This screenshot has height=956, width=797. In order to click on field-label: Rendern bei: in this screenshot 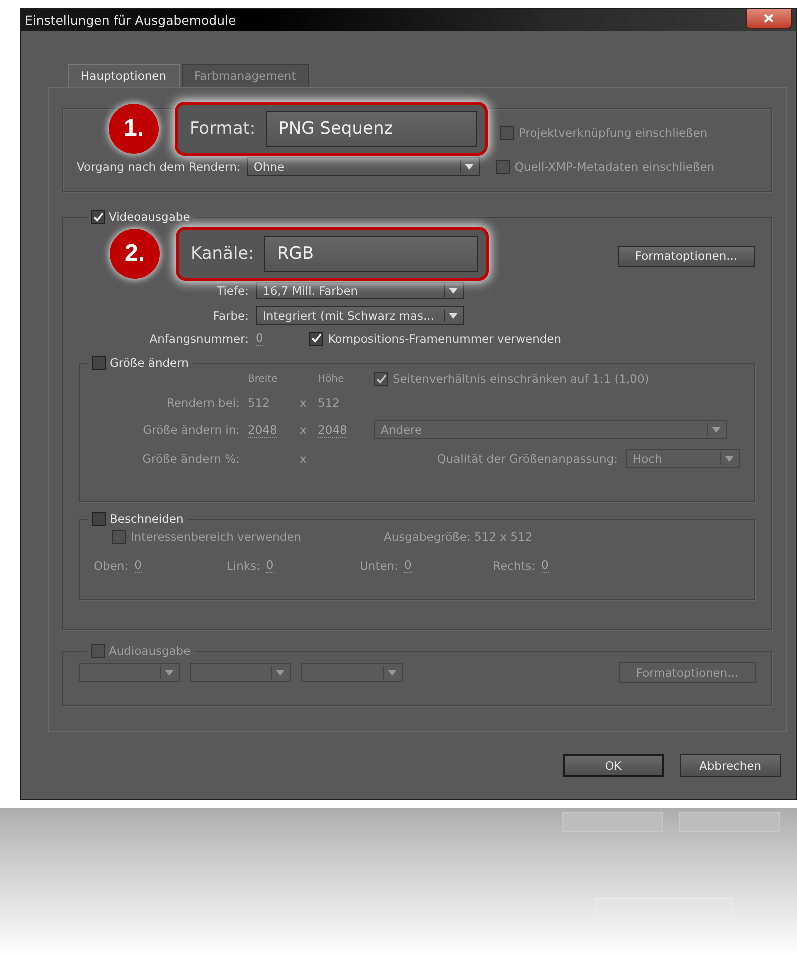, I will do `click(203, 403)`.